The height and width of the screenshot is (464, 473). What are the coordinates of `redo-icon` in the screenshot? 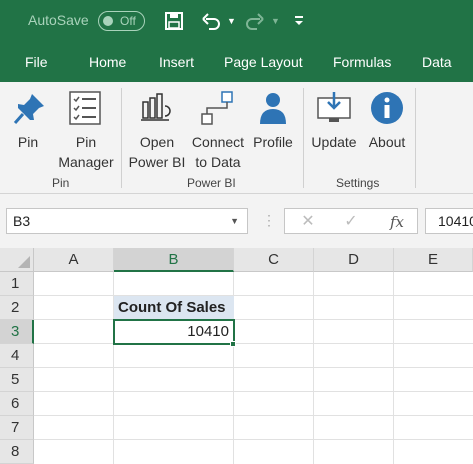 It's located at (255, 21).